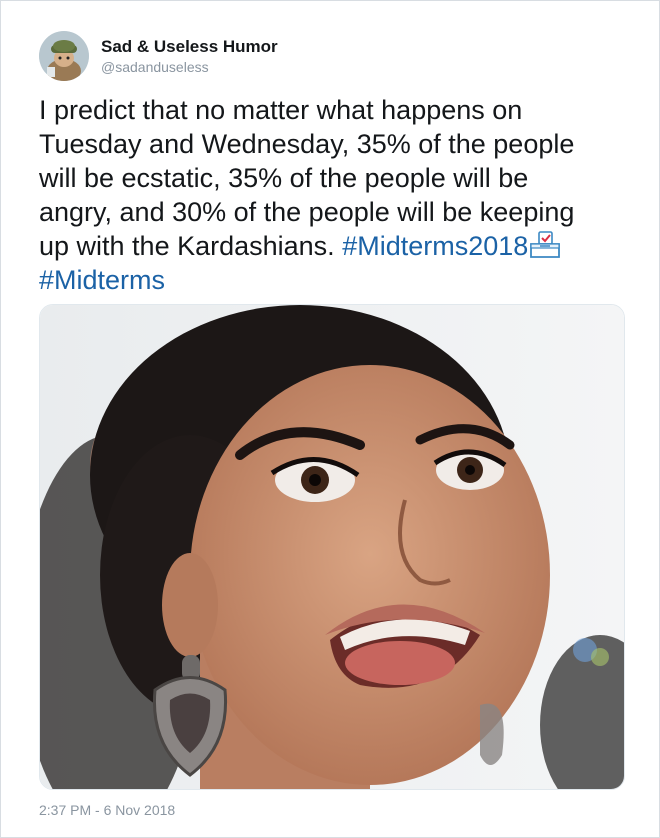 This screenshot has width=660, height=838. I want to click on tweet-header: Sad & Useless Humor @sadanduseless, so click(158, 56).